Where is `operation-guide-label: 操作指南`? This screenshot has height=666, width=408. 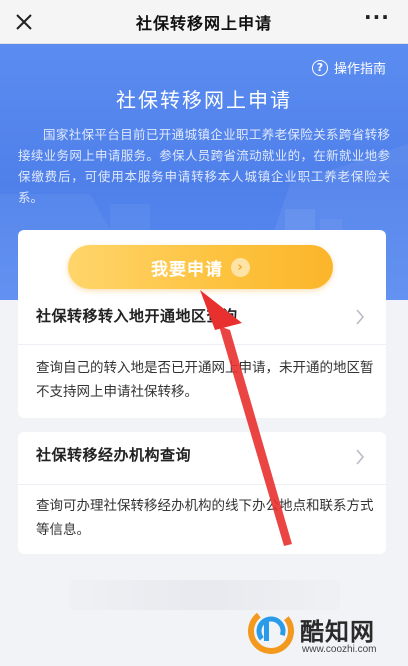
operation-guide-label: 操作指南 is located at coordinates (359, 69).